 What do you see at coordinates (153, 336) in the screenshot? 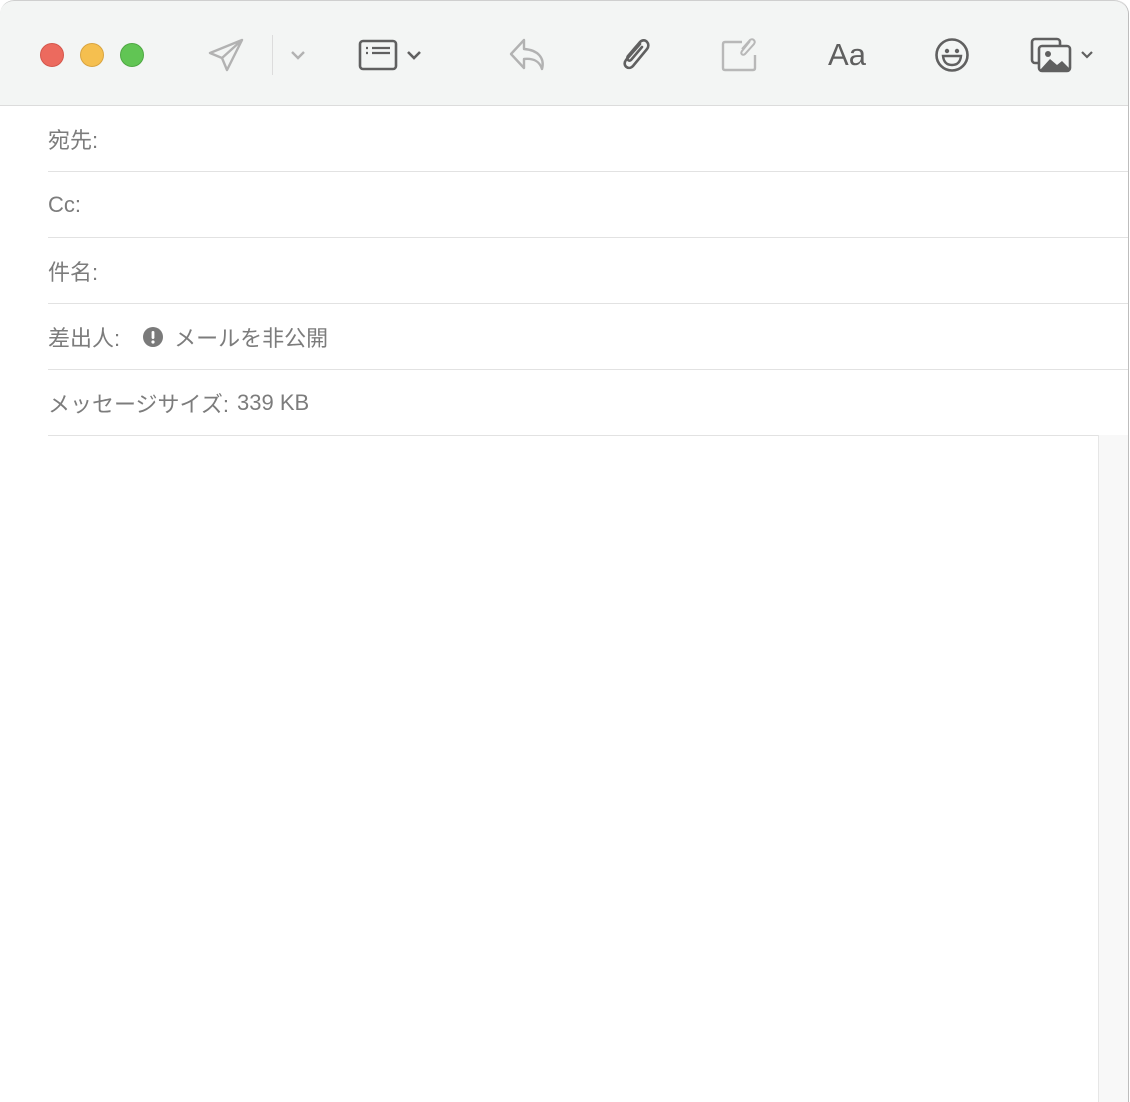
I see `exclamation-icon` at bounding box center [153, 336].